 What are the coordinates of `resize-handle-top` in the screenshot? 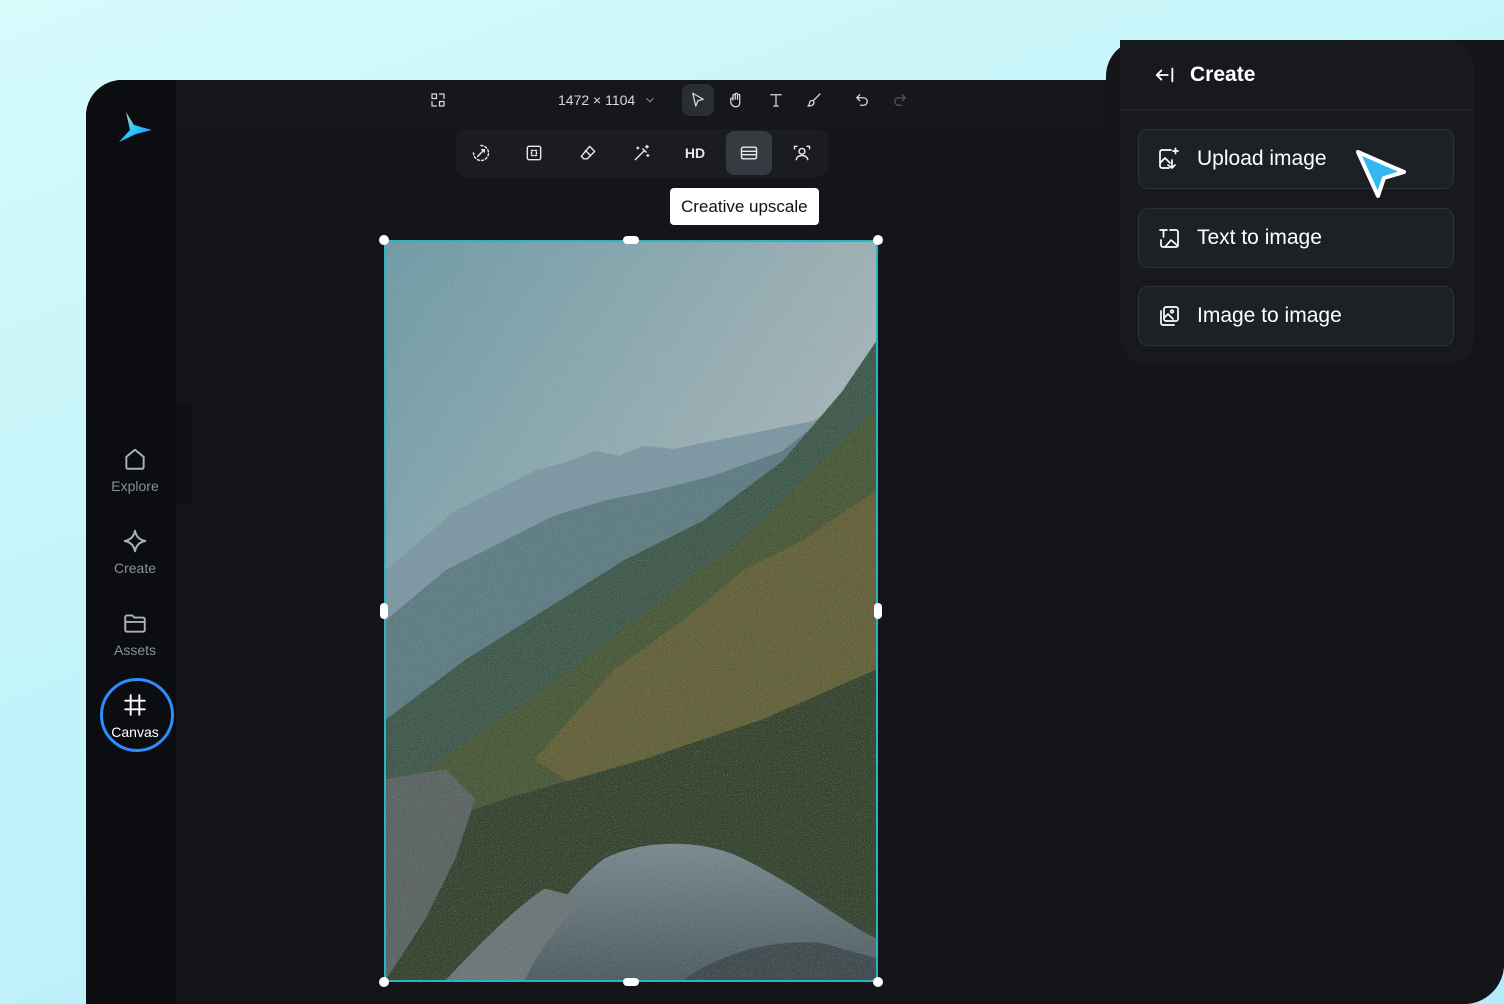 It's located at (631, 240).